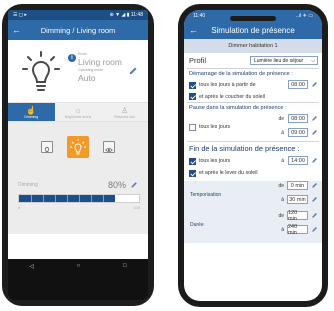  I want to click on lightbulb-icon, so click(41, 71).